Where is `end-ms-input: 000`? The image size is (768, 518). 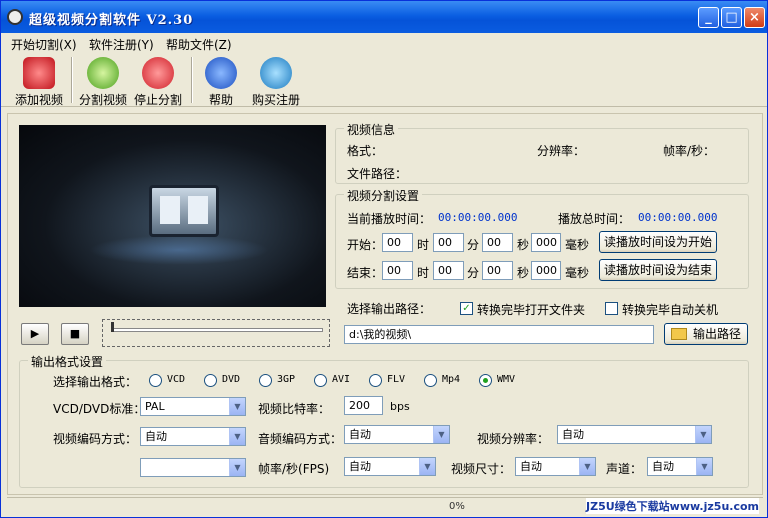 end-ms-input: 000 is located at coordinates (546, 270).